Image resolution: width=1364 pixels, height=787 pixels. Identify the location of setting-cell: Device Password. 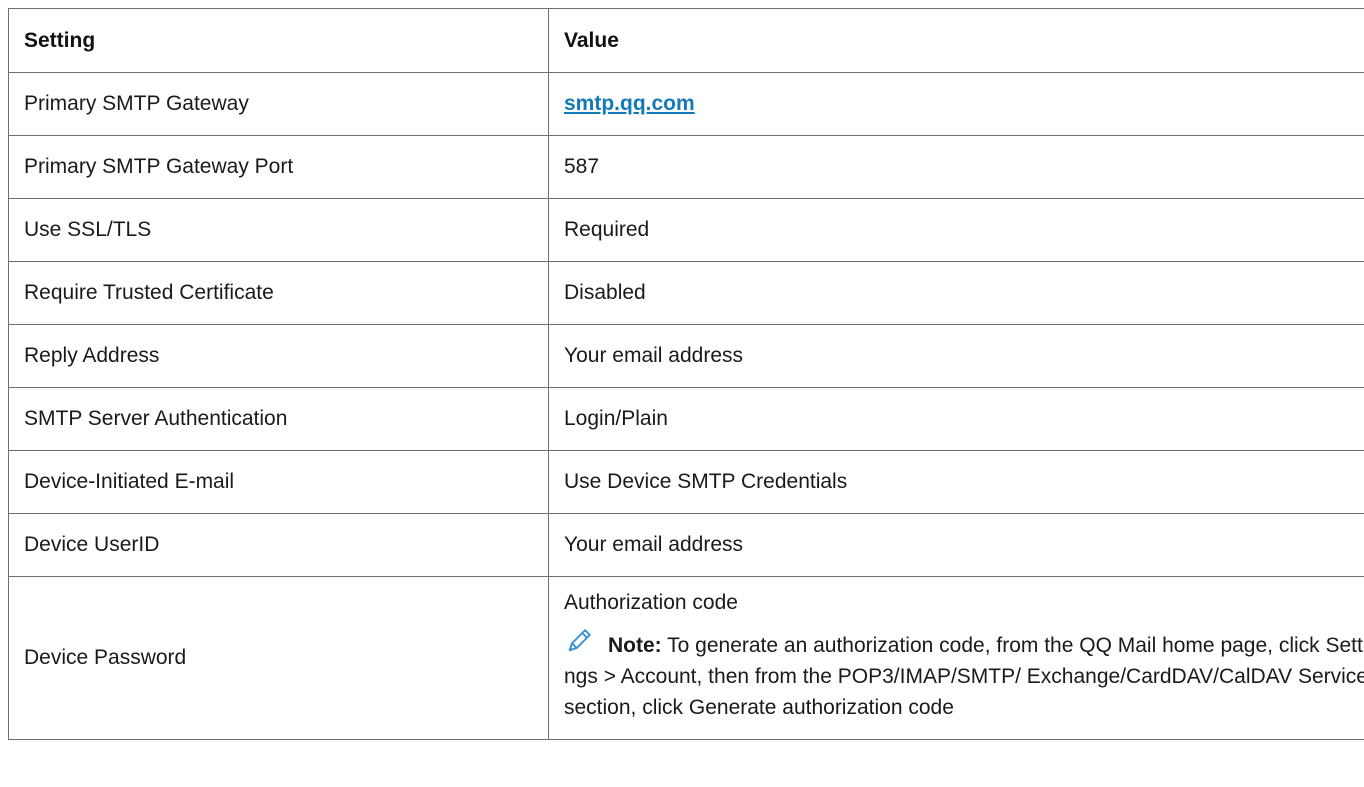
(278, 658).